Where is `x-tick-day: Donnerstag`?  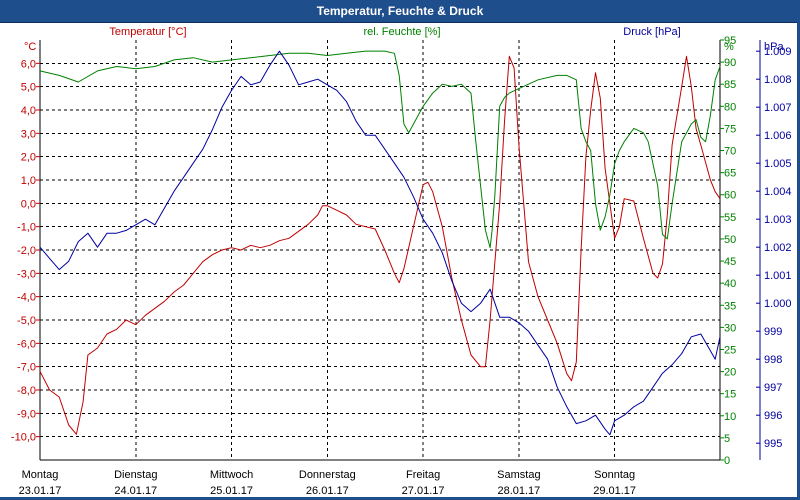 x-tick-day: Donnerstag is located at coordinates (327, 475).